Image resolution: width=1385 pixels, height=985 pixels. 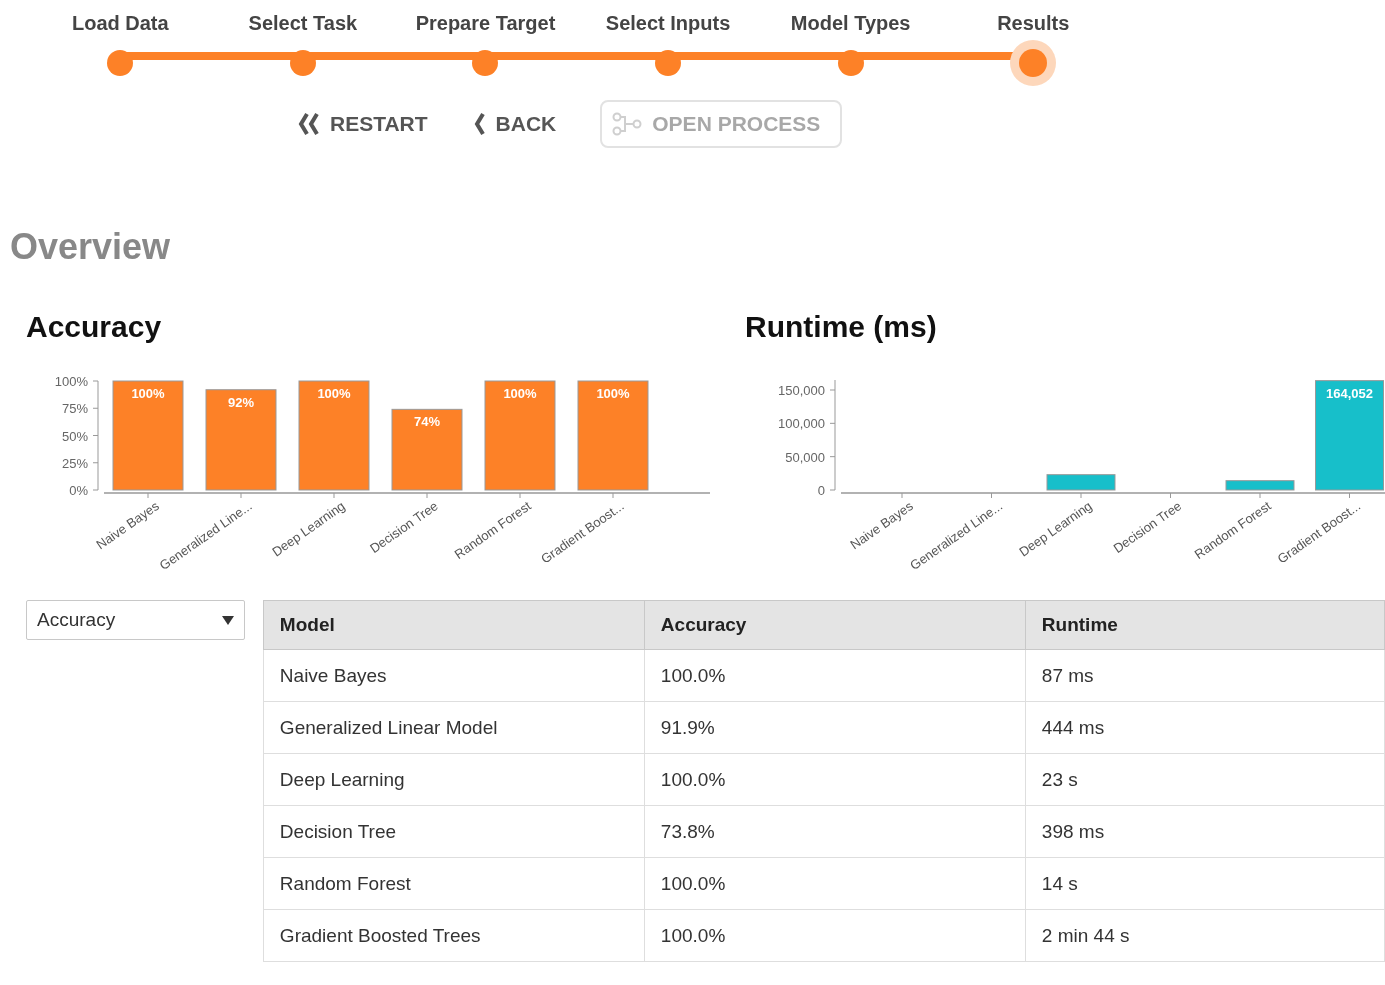 What do you see at coordinates (135, 620) in the screenshot?
I see `metric-dropdown: Accuracy` at bounding box center [135, 620].